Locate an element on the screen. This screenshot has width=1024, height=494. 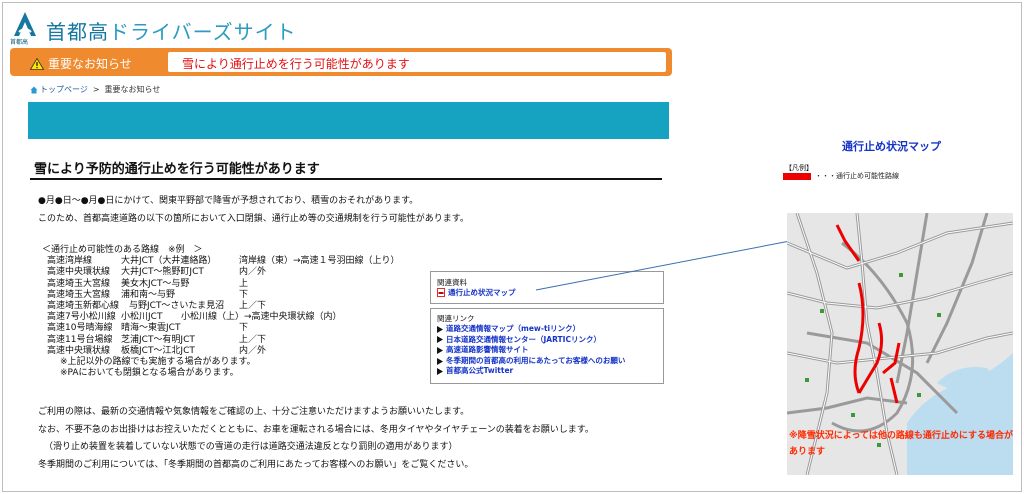
route-row: 高速7号小松川線 小松川JCT 小松川線（上）→高速中央環状線（内） is located at coordinates (221, 317).